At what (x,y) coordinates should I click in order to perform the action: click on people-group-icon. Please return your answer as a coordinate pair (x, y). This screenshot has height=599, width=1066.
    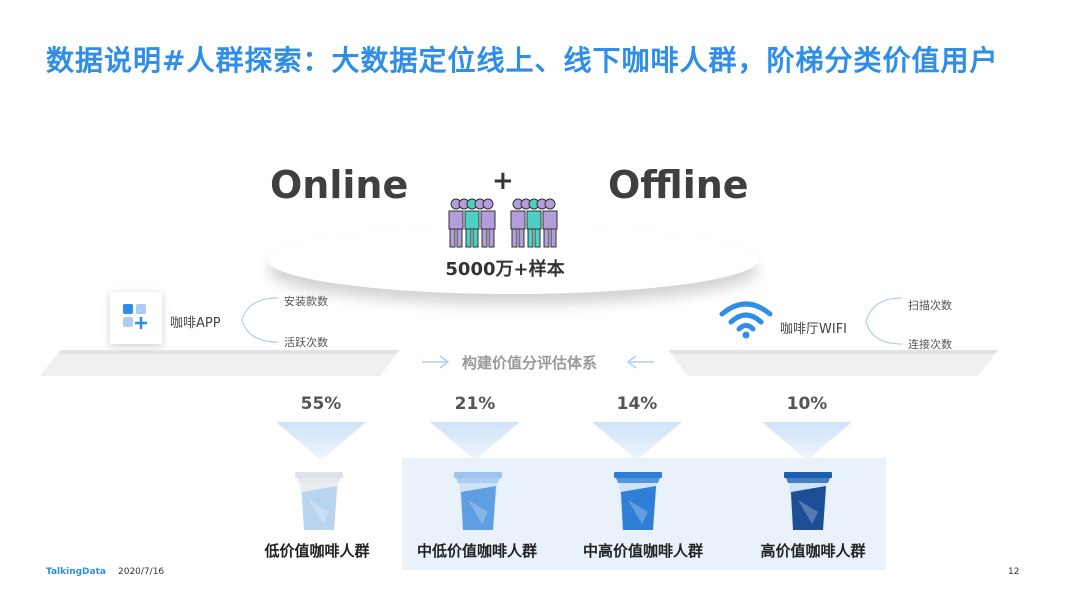
    Looking at the image, I should click on (503, 223).